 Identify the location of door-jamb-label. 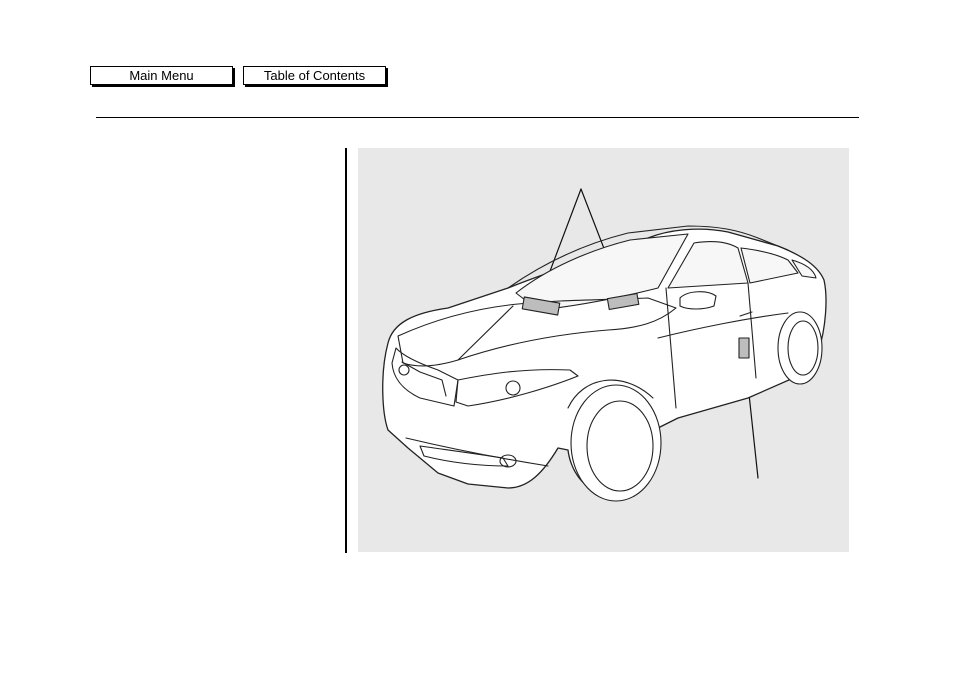
(744, 348).